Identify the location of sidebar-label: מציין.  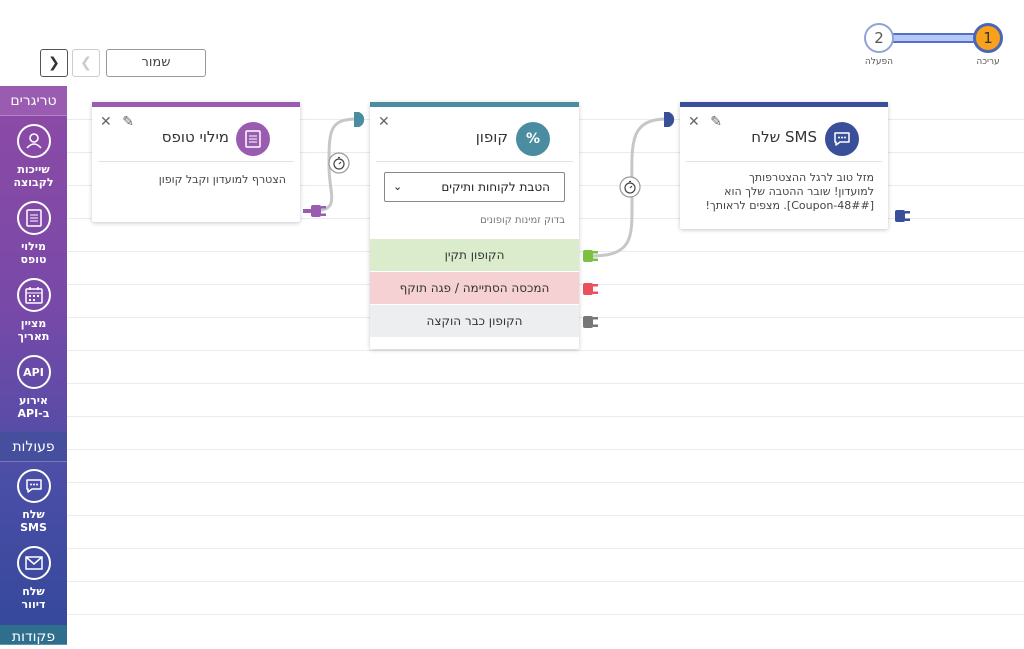
(33, 323).